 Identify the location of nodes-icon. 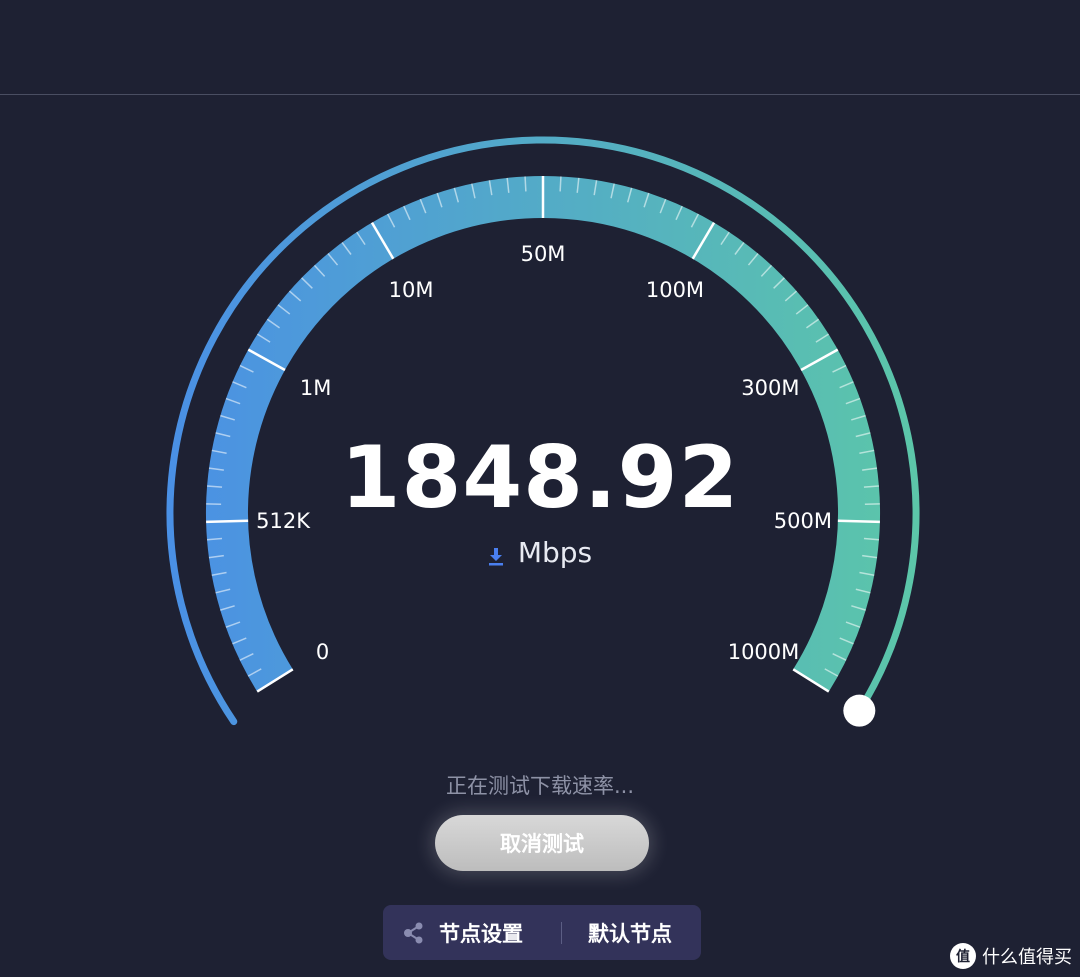
(413, 932).